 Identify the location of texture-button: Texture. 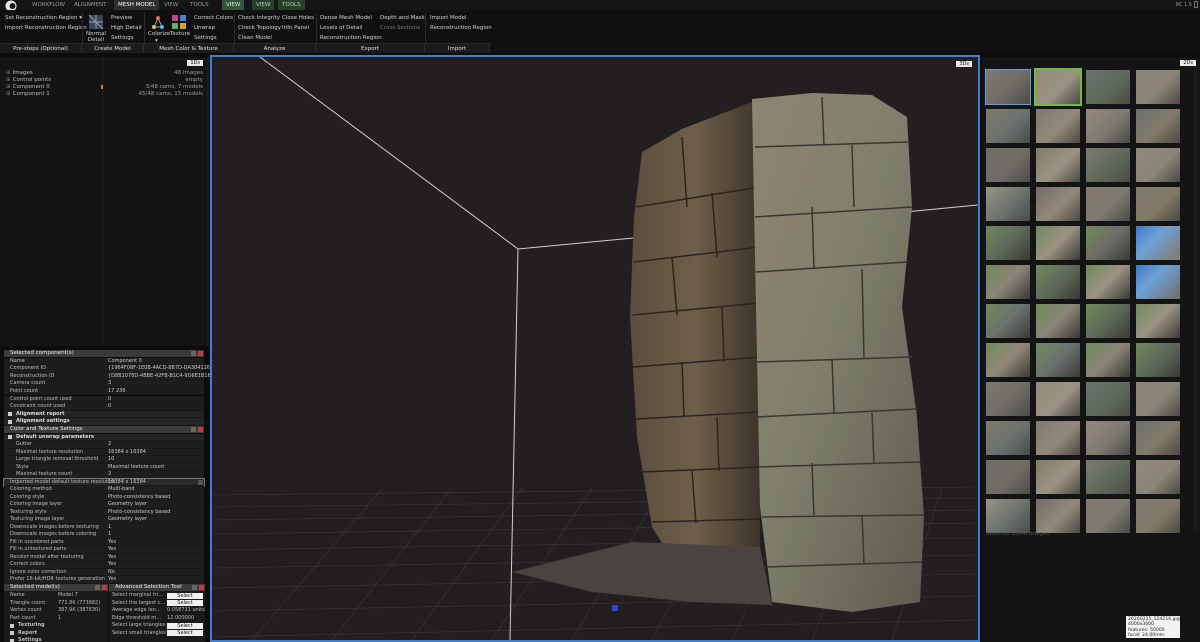
(180, 34).